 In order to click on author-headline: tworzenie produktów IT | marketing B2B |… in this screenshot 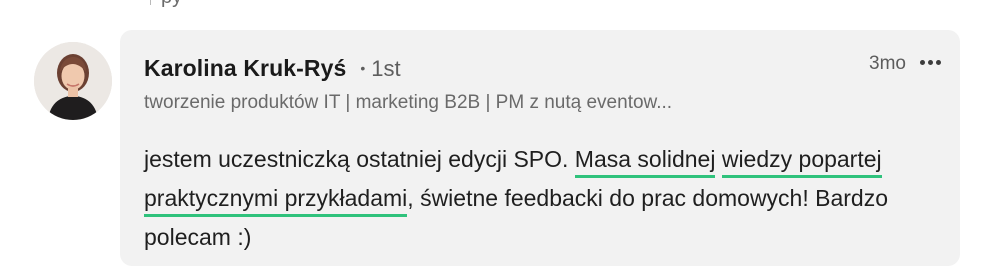, I will do `click(408, 102)`.